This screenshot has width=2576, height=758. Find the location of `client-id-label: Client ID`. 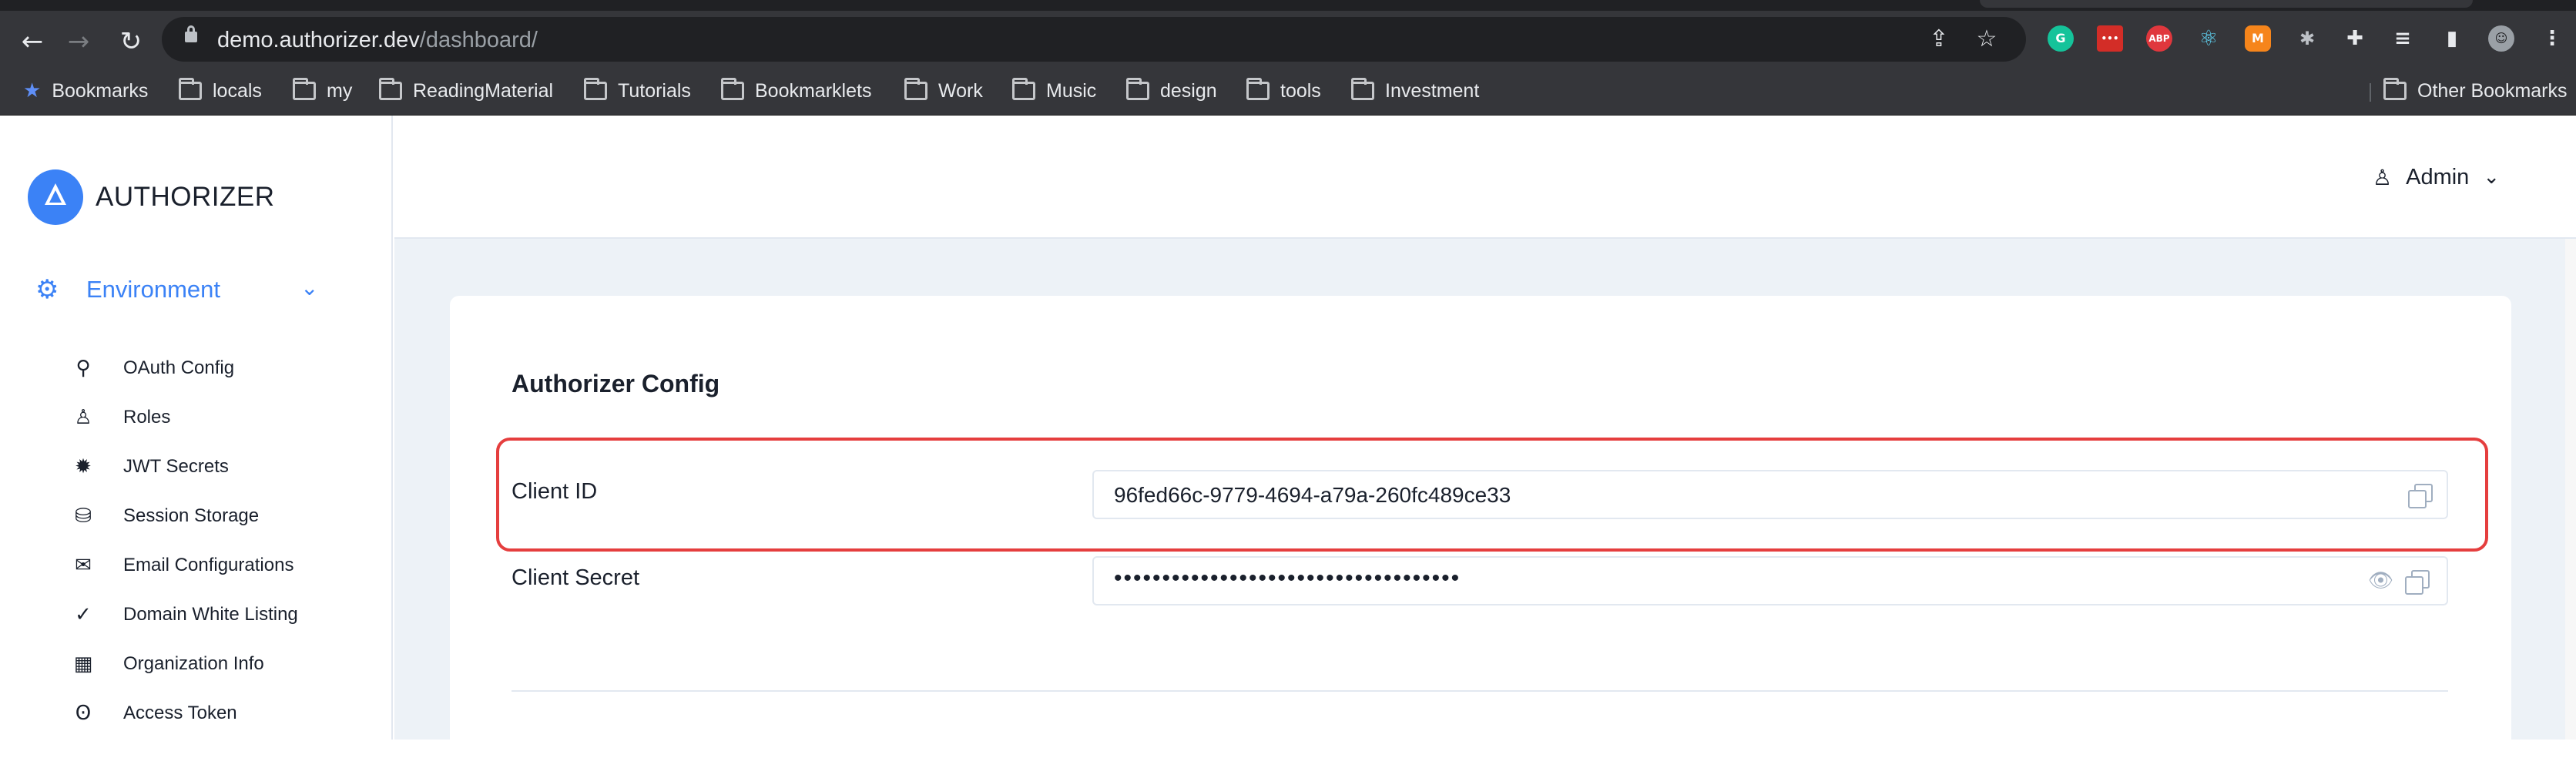

client-id-label: Client ID is located at coordinates (555, 492).